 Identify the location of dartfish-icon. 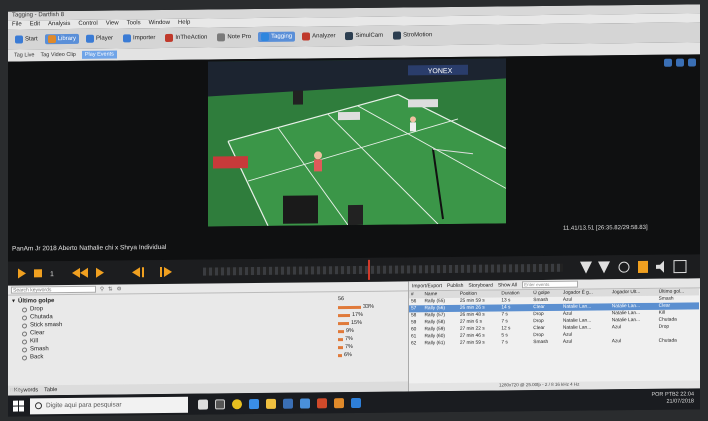
(339, 402).